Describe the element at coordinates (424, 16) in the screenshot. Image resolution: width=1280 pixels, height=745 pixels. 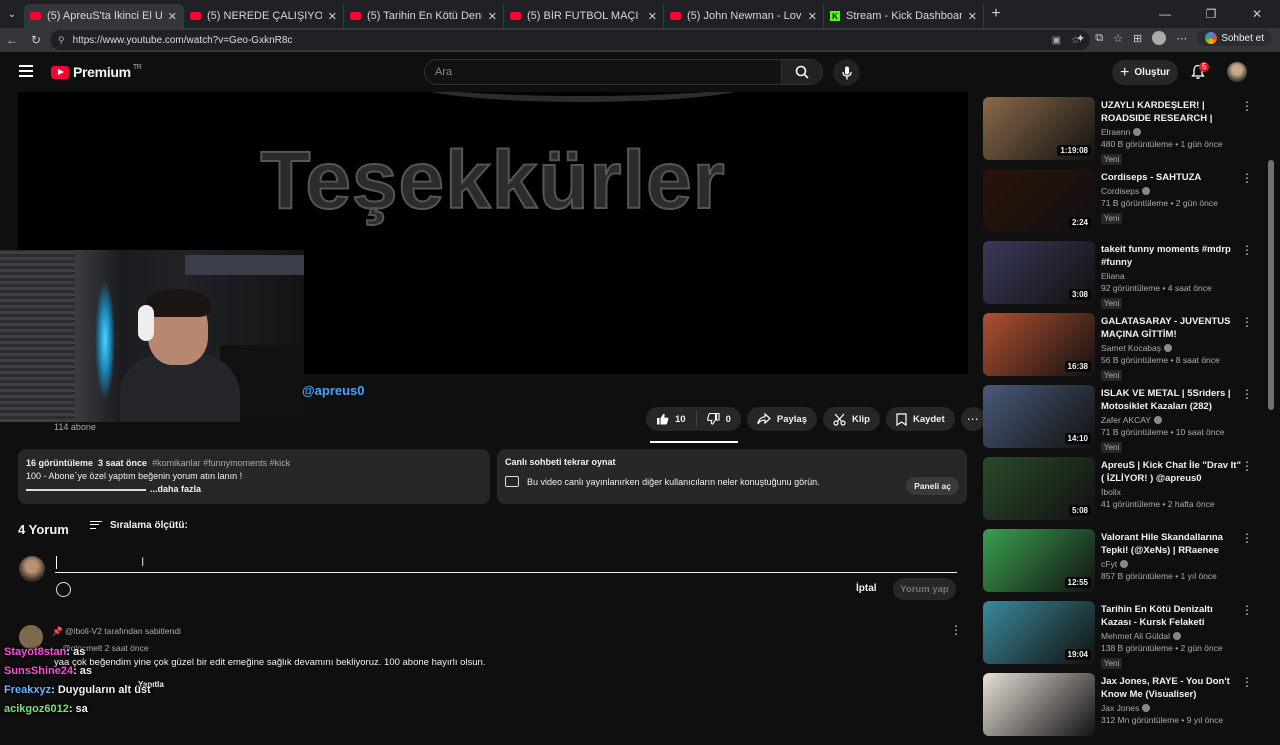
I see `browser-tab: (5) Tarihin En Kötü Denizaltı Kazas ✕` at that location.